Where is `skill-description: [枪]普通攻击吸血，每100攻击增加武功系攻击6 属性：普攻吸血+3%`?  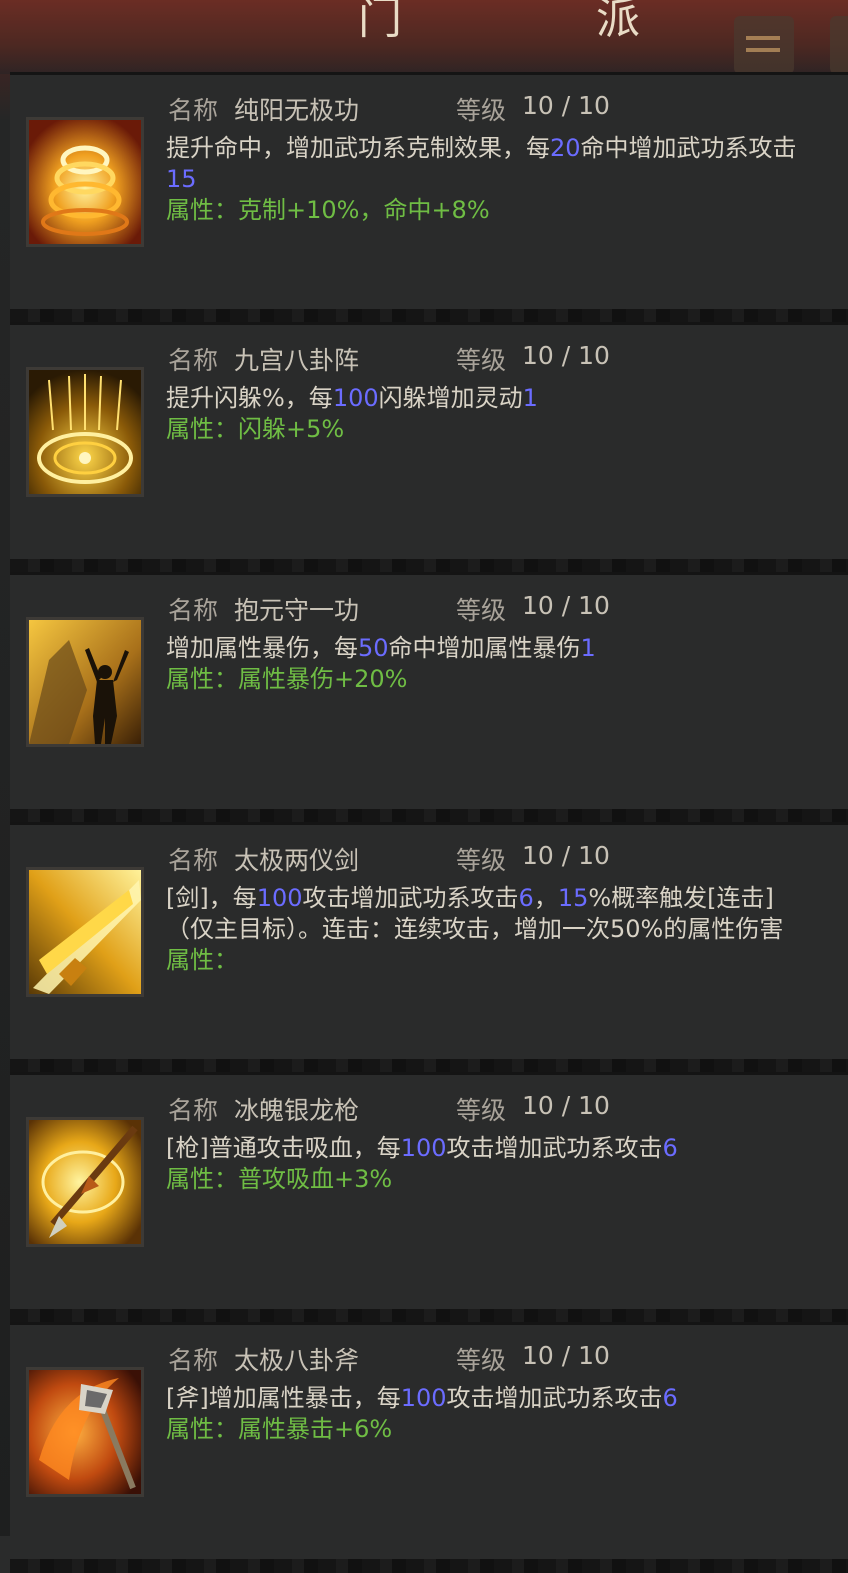
skill-description: [枪]普通攻击吸血，每100攻击增加武功系攻击6 属性：普攻吸血+3% is located at coordinates (486, 1164).